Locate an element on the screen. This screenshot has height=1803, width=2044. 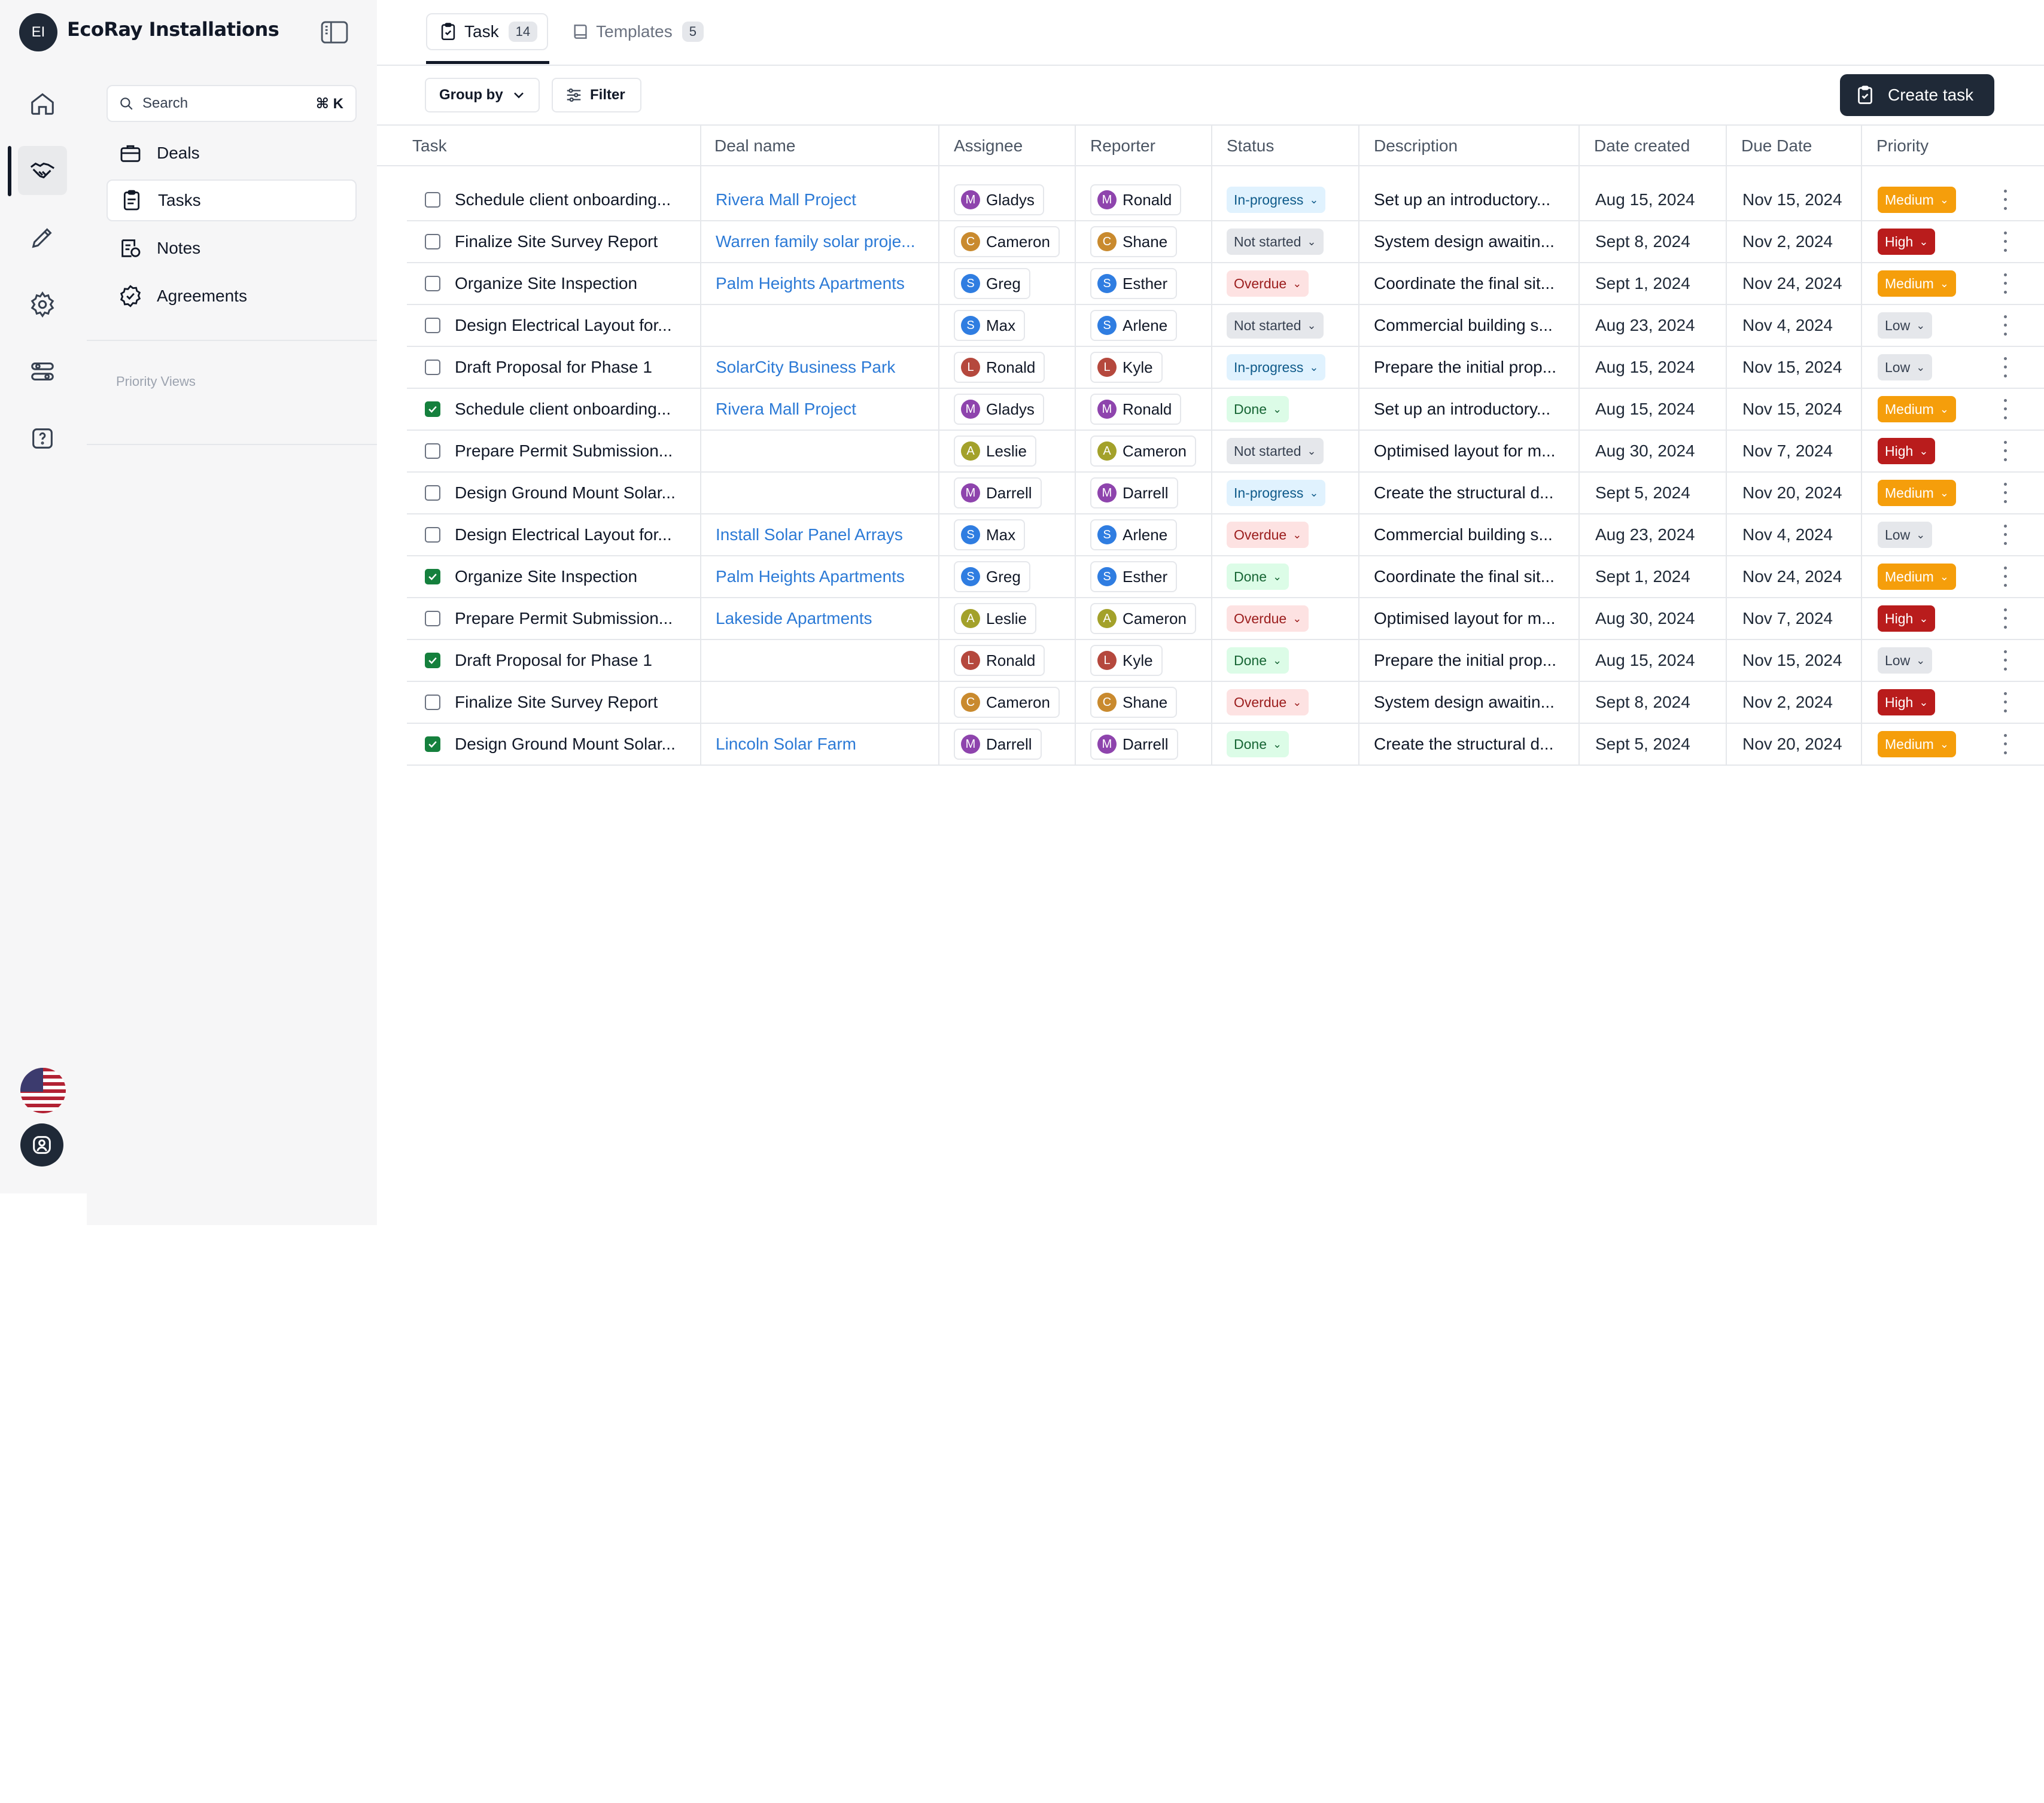
reporter-chip: A Cameron is located at coordinates (1143, 451).